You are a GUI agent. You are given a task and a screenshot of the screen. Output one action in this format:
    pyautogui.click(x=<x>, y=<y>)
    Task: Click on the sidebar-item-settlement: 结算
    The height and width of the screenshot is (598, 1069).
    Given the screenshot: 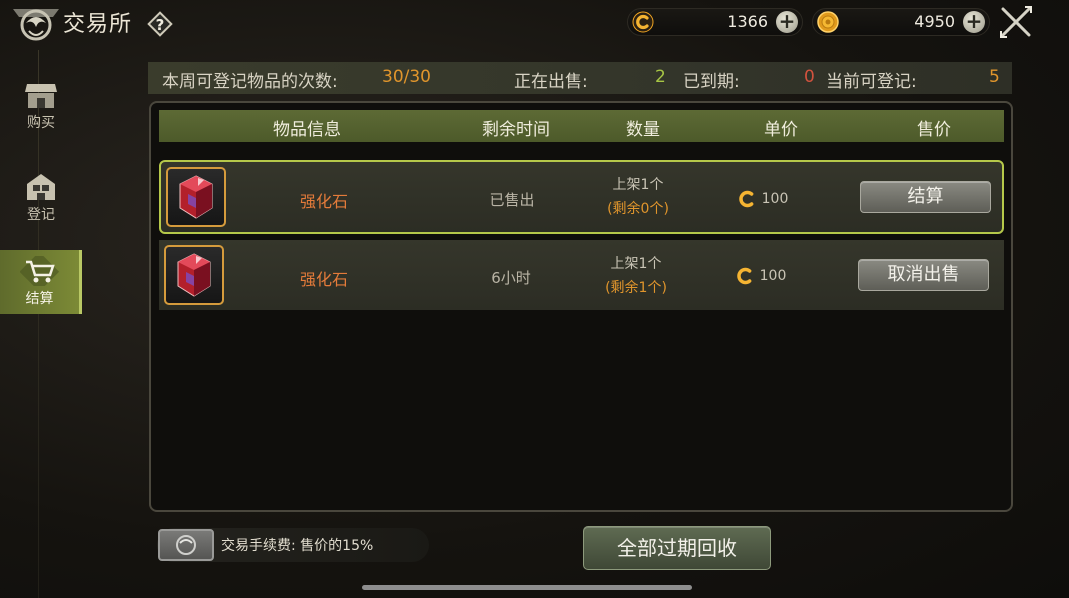 What is the action you would take?
    pyautogui.click(x=41, y=282)
    